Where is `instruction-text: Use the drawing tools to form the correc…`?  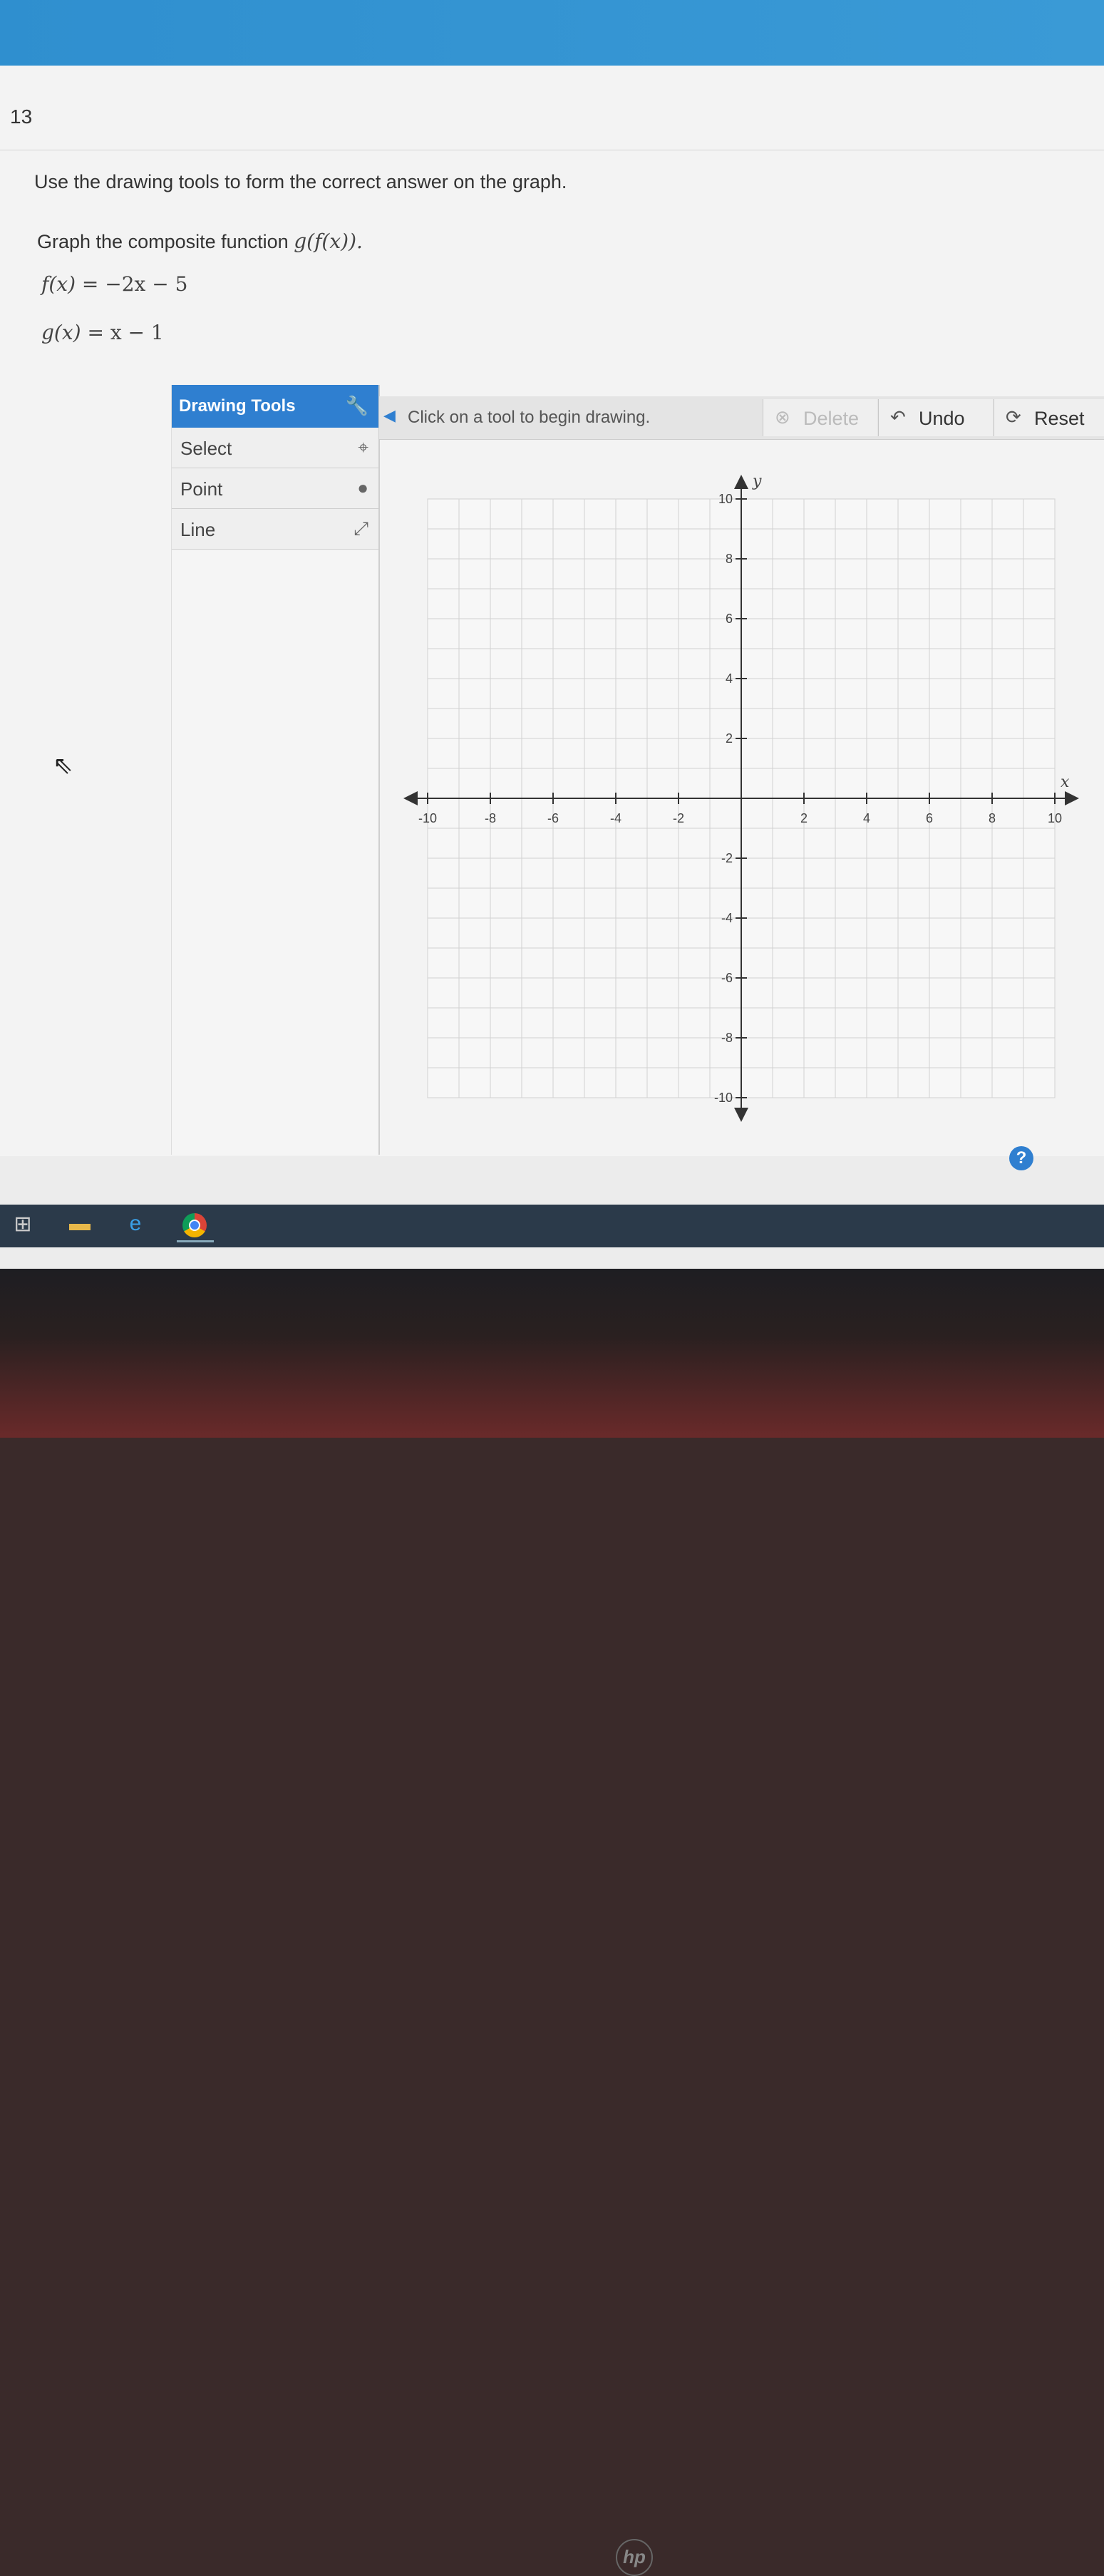
instruction-text: Use the drawing tools to form the correc… is located at coordinates (300, 181).